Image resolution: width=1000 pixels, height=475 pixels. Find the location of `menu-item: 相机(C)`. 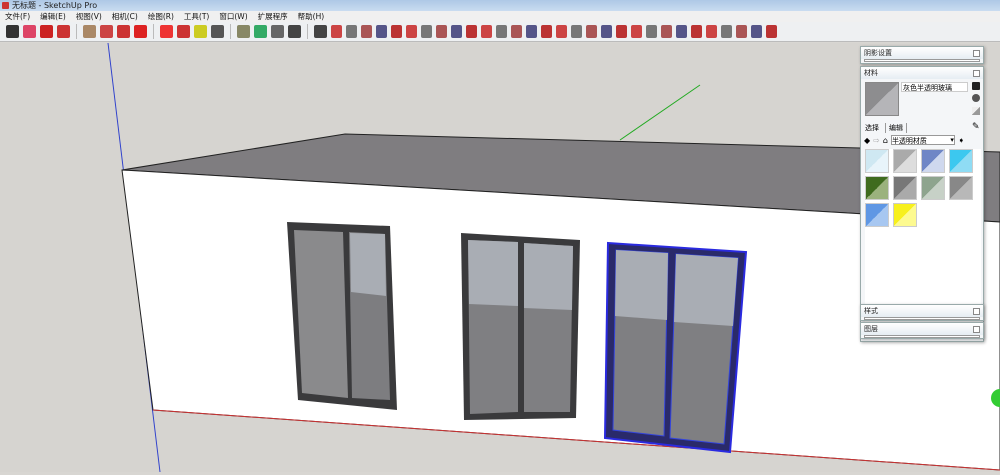

menu-item: 相机(C) is located at coordinates (125, 16).